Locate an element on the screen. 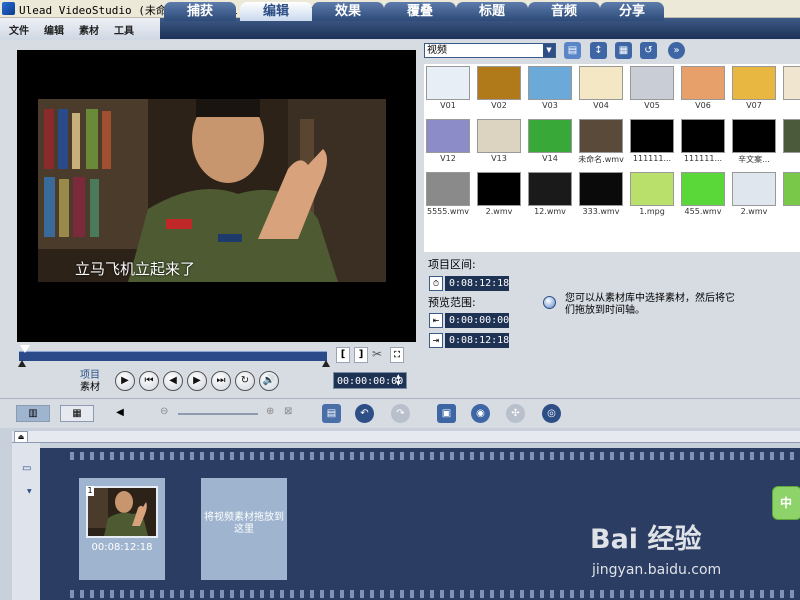  library-thumbnail-label: V13 is located at coordinates (499, 158).